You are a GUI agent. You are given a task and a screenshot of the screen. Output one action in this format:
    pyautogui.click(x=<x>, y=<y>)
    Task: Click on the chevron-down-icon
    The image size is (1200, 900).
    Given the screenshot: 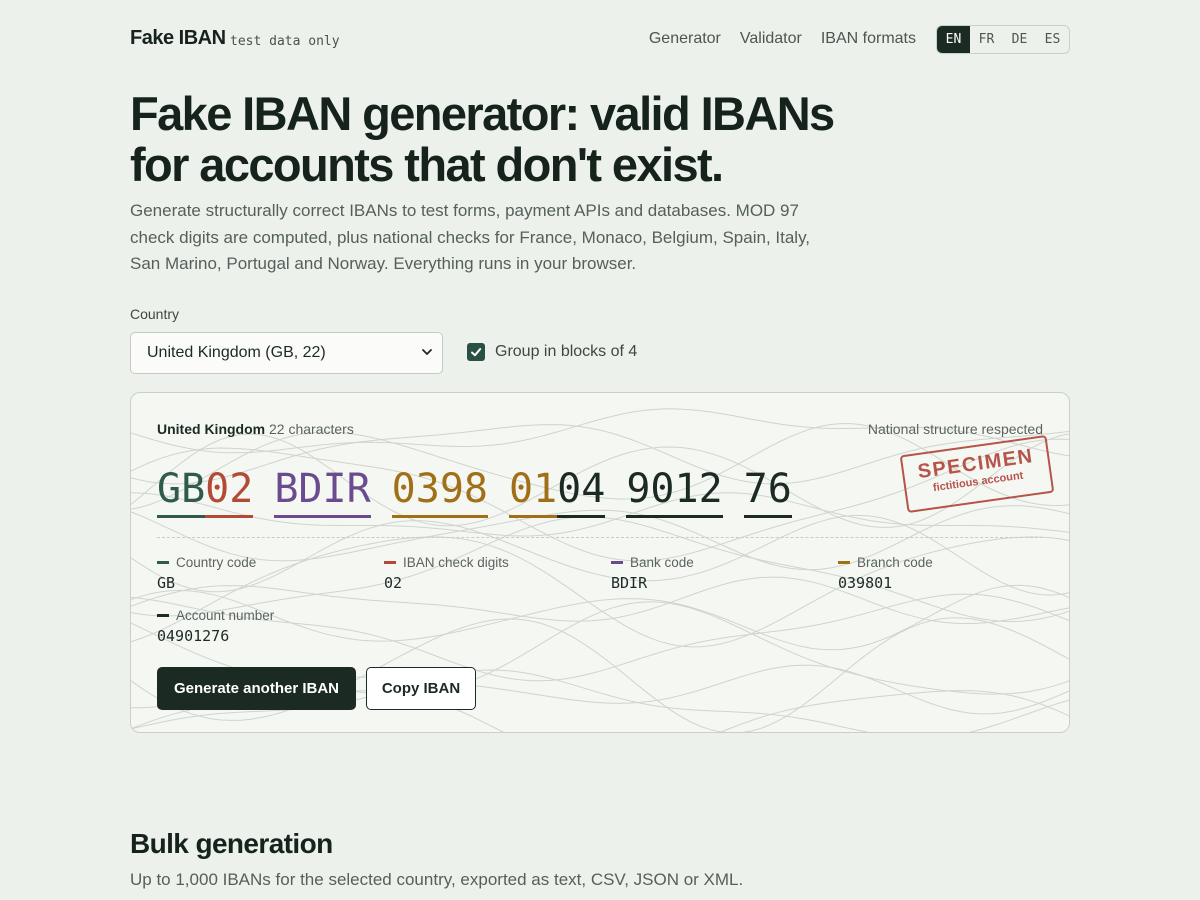 What is the action you would take?
    pyautogui.click(x=427, y=352)
    